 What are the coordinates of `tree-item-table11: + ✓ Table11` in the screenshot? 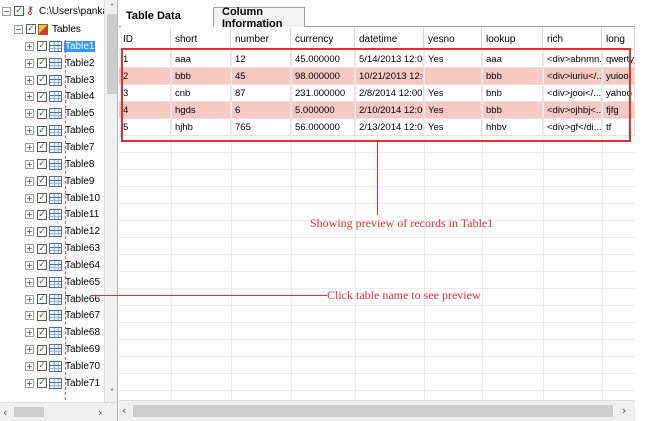 It's located at (66, 214).